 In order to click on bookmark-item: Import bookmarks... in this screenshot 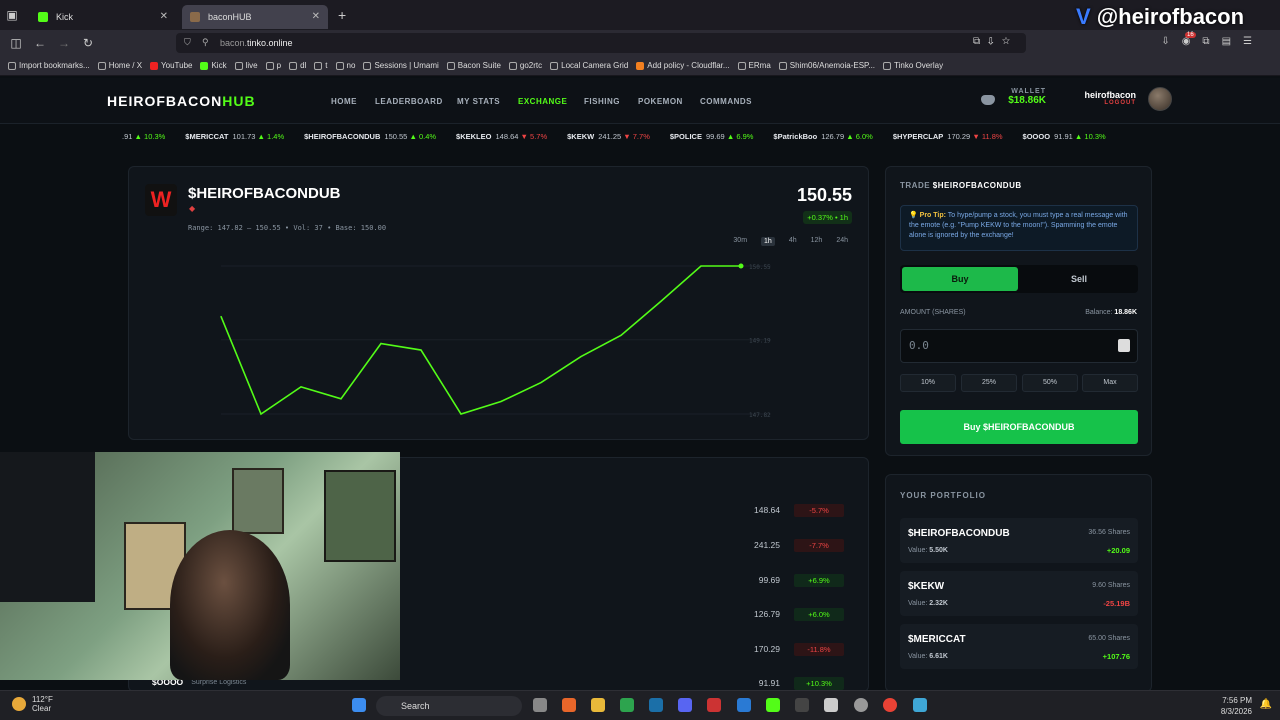, I will do `click(49, 65)`.